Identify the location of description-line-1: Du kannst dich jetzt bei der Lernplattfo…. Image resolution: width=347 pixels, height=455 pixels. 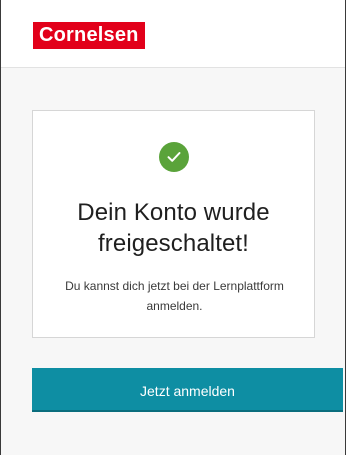
(174, 286).